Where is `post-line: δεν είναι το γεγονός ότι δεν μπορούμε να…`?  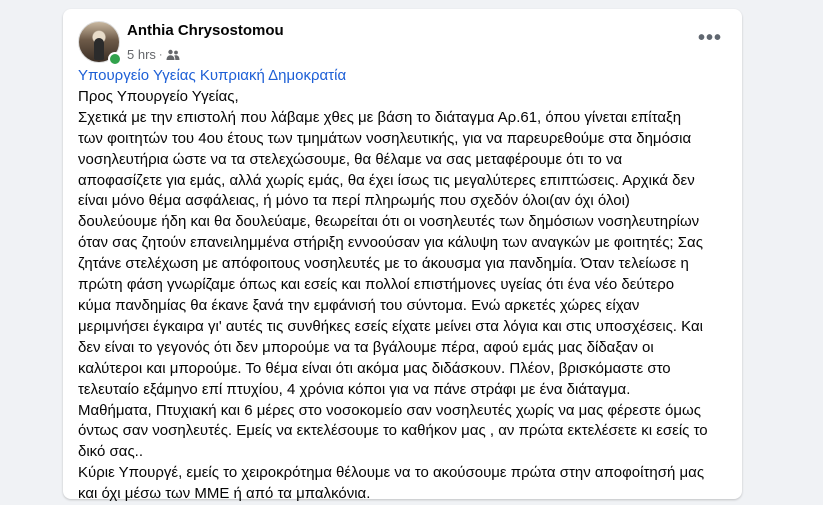
post-line: δεν είναι το γεγονός ότι δεν μπορούμε να… is located at coordinates (366, 347).